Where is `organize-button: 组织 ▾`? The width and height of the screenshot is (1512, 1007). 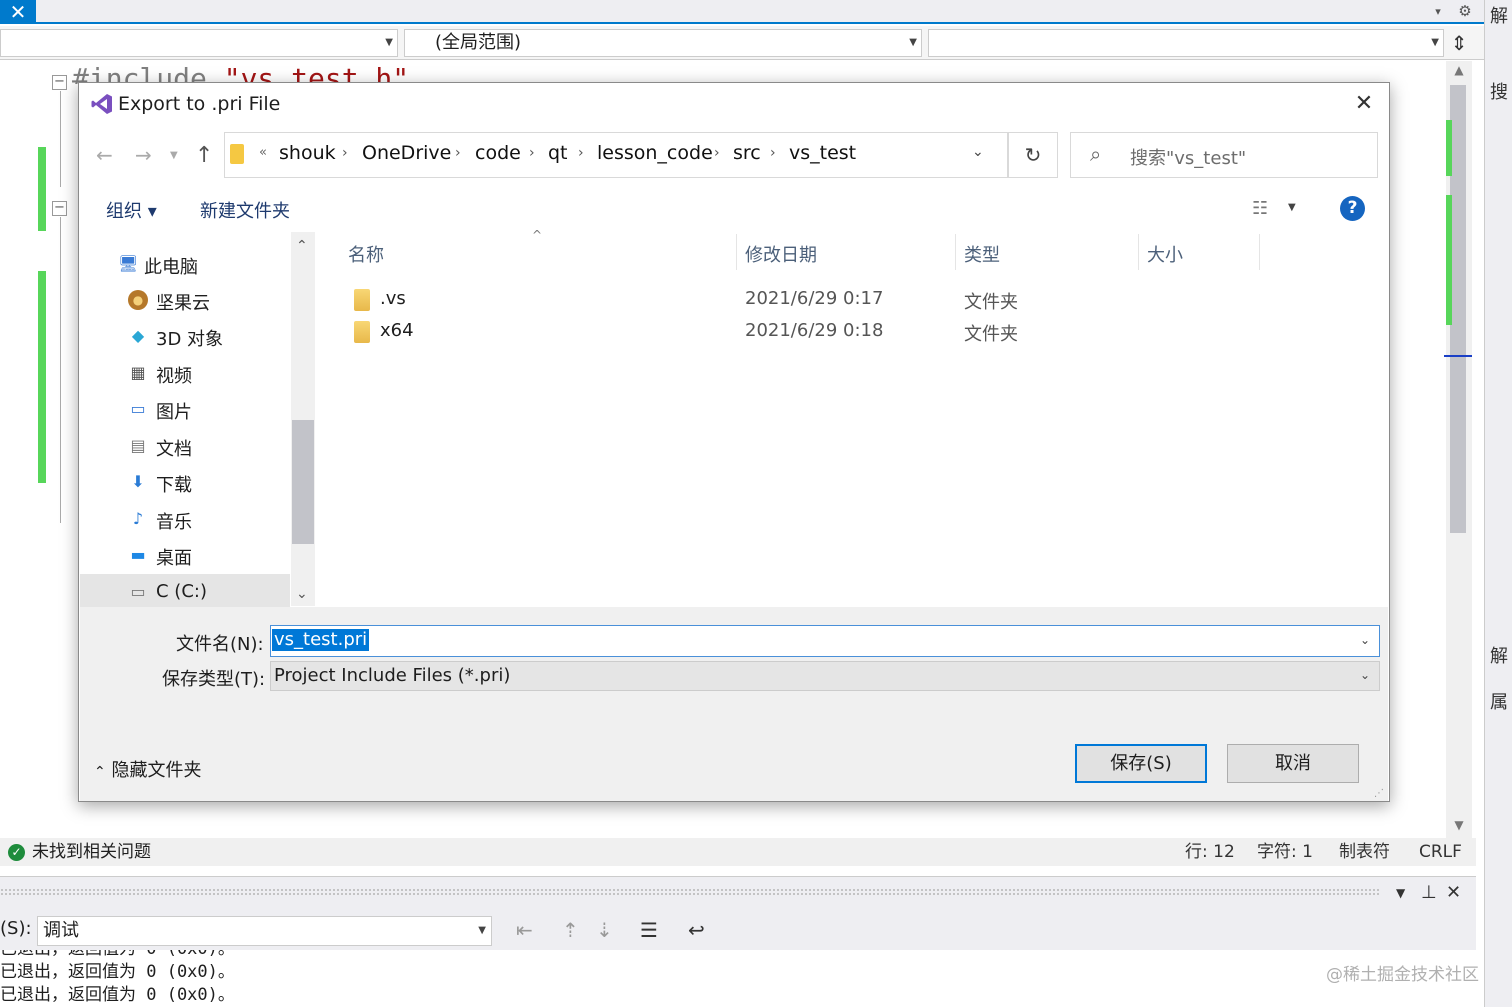 organize-button: 组织 ▾ is located at coordinates (131, 210).